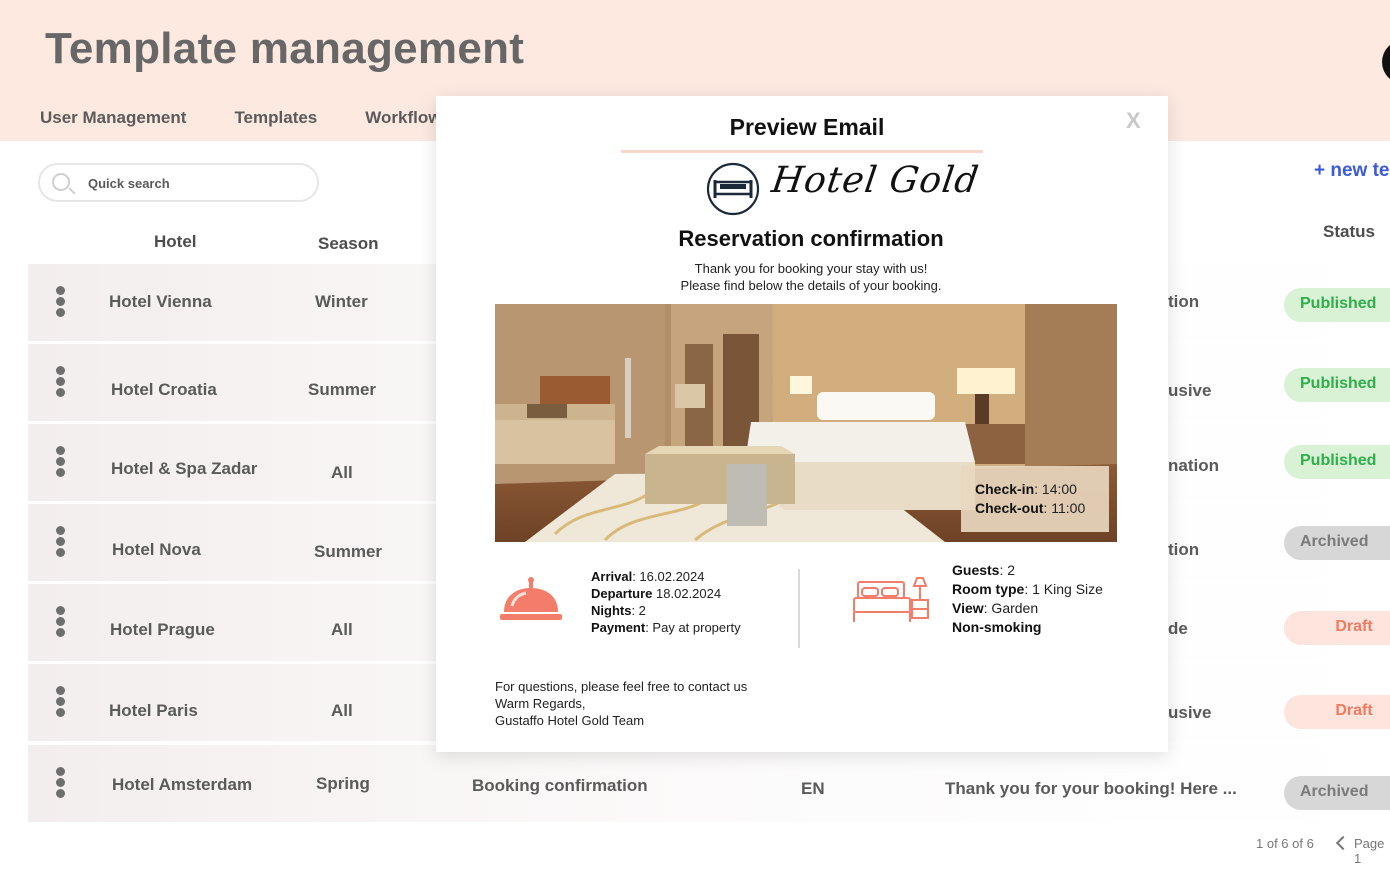  Describe the element at coordinates (182, 784) in the screenshot. I see `row-hotel: Hotel Amsterdam` at that location.